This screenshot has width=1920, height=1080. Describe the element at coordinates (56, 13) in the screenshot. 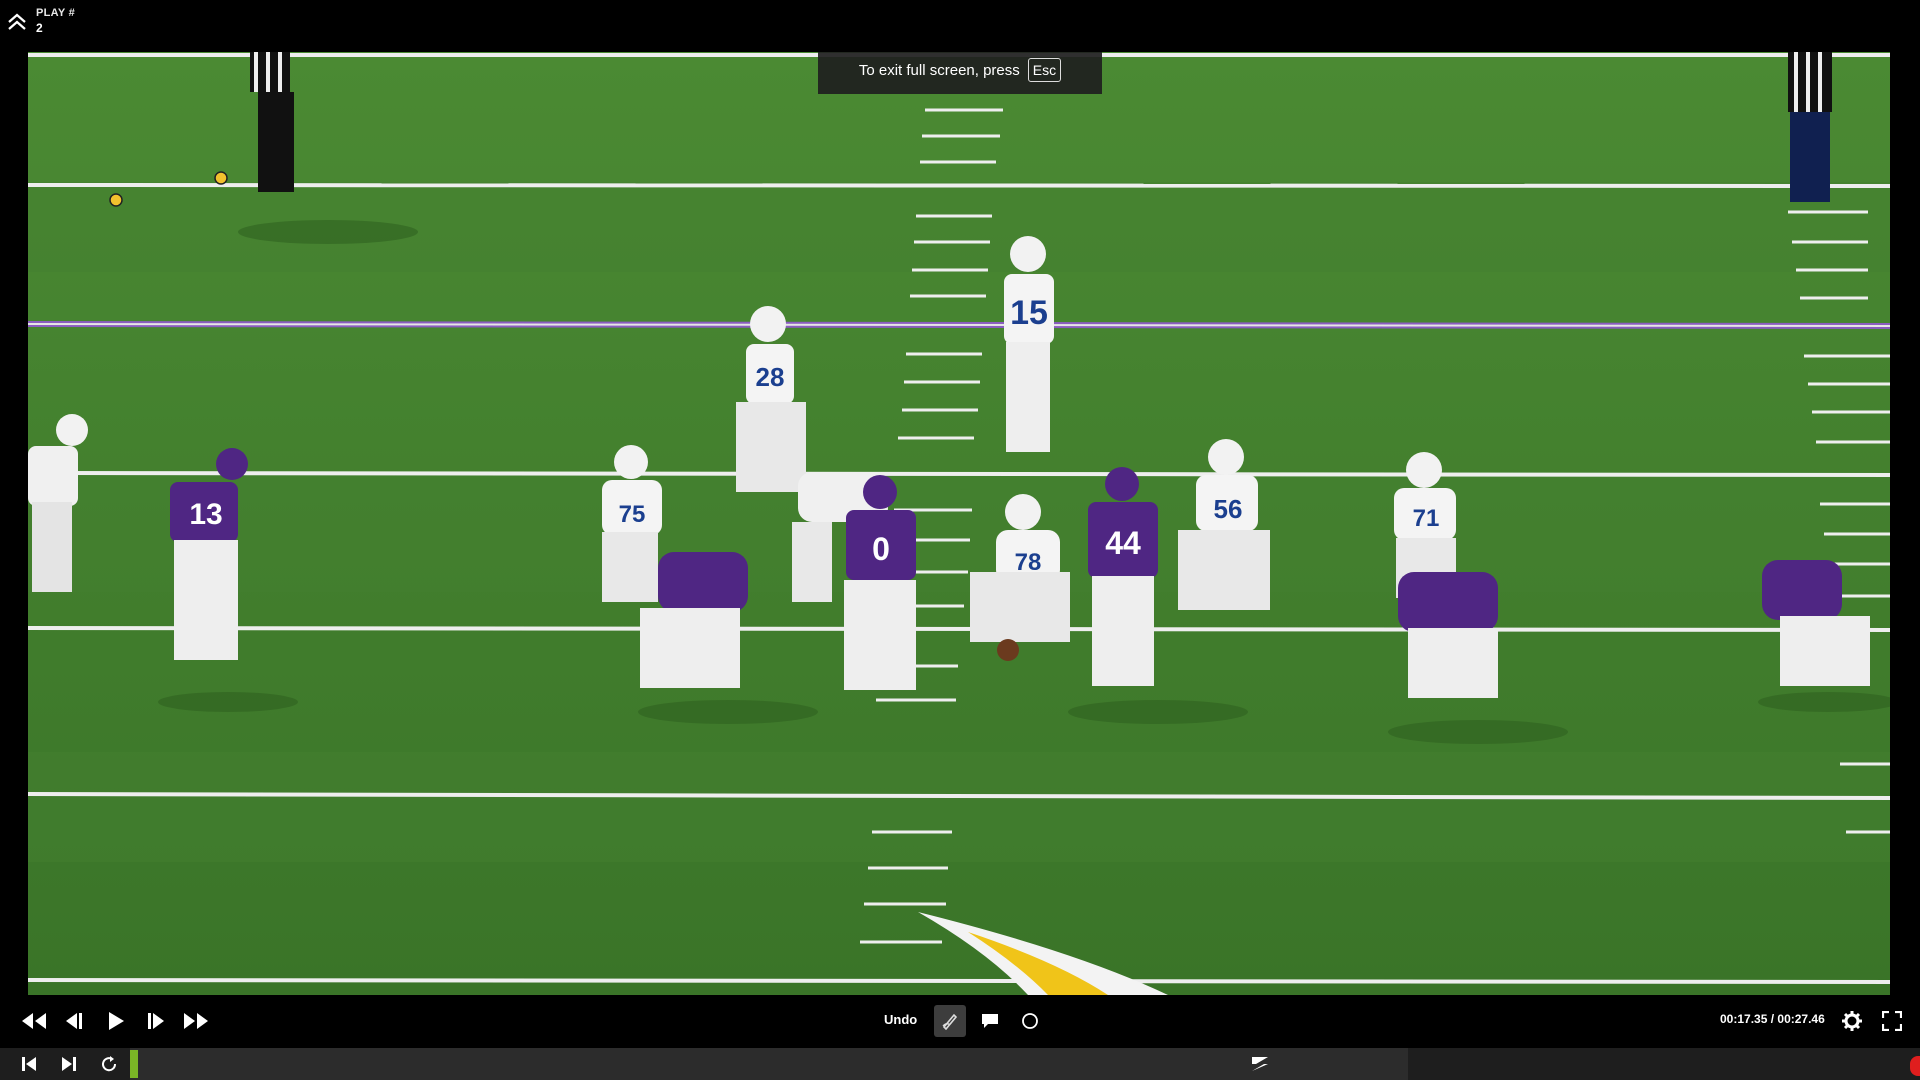

I see `play-label: PLAY #` at that location.